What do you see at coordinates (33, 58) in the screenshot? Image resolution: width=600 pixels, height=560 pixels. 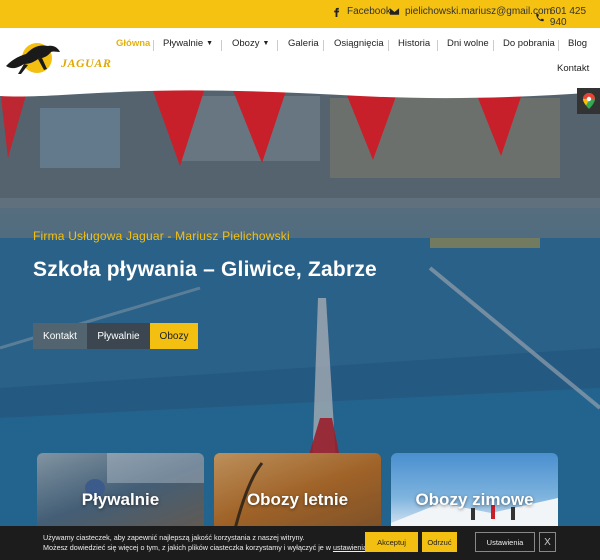 I see `jaguar-logo-icon` at bounding box center [33, 58].